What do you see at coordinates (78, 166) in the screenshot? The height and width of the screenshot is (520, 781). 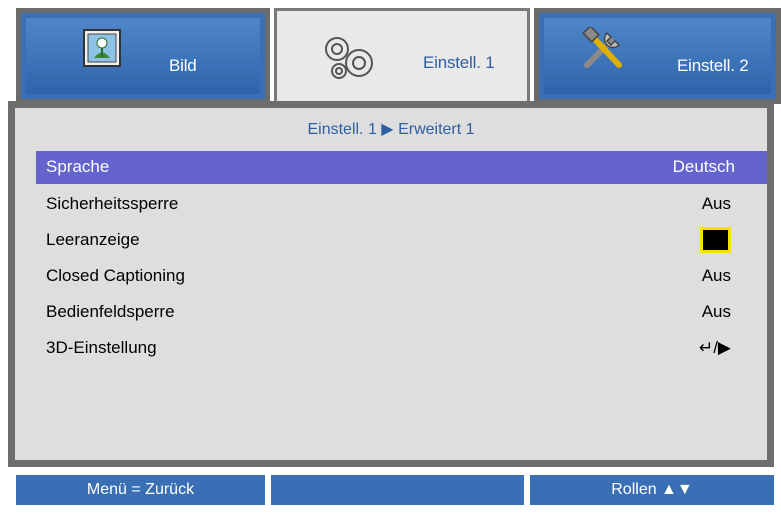 I see `menu-item-label: Sprache` at bounding box center [78, 166].